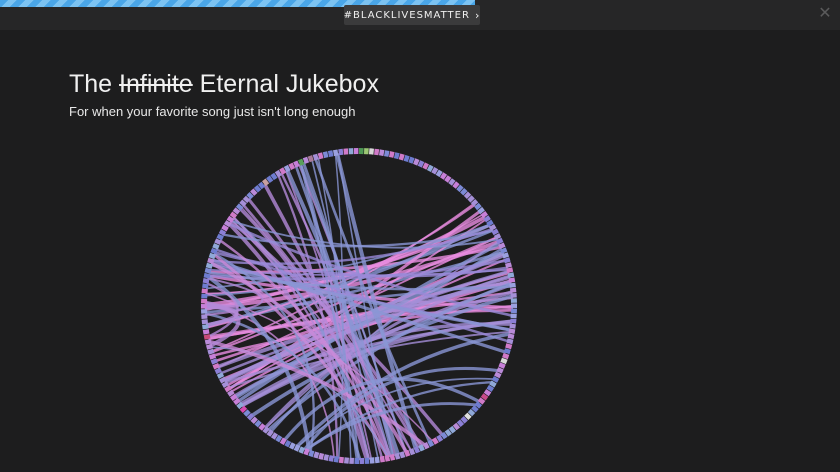  I want to click on top-bar: #BLACKLIVESMATTER › ✕, so click(420, 15).